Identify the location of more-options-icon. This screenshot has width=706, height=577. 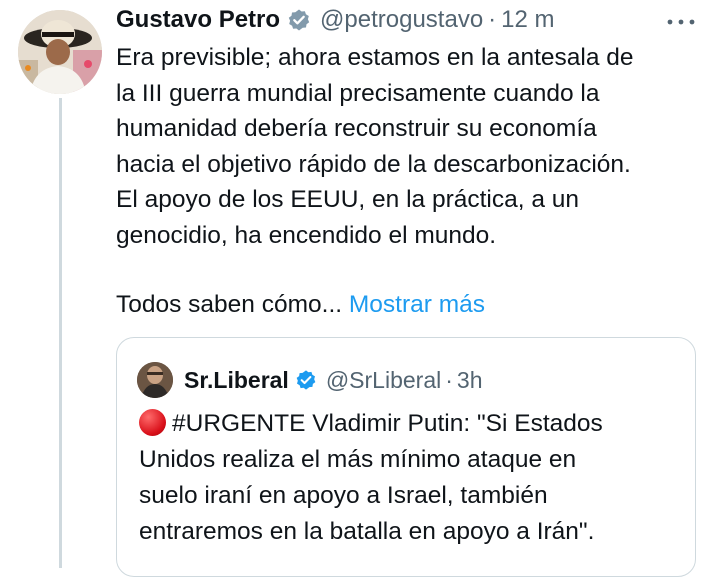
(681, 19).